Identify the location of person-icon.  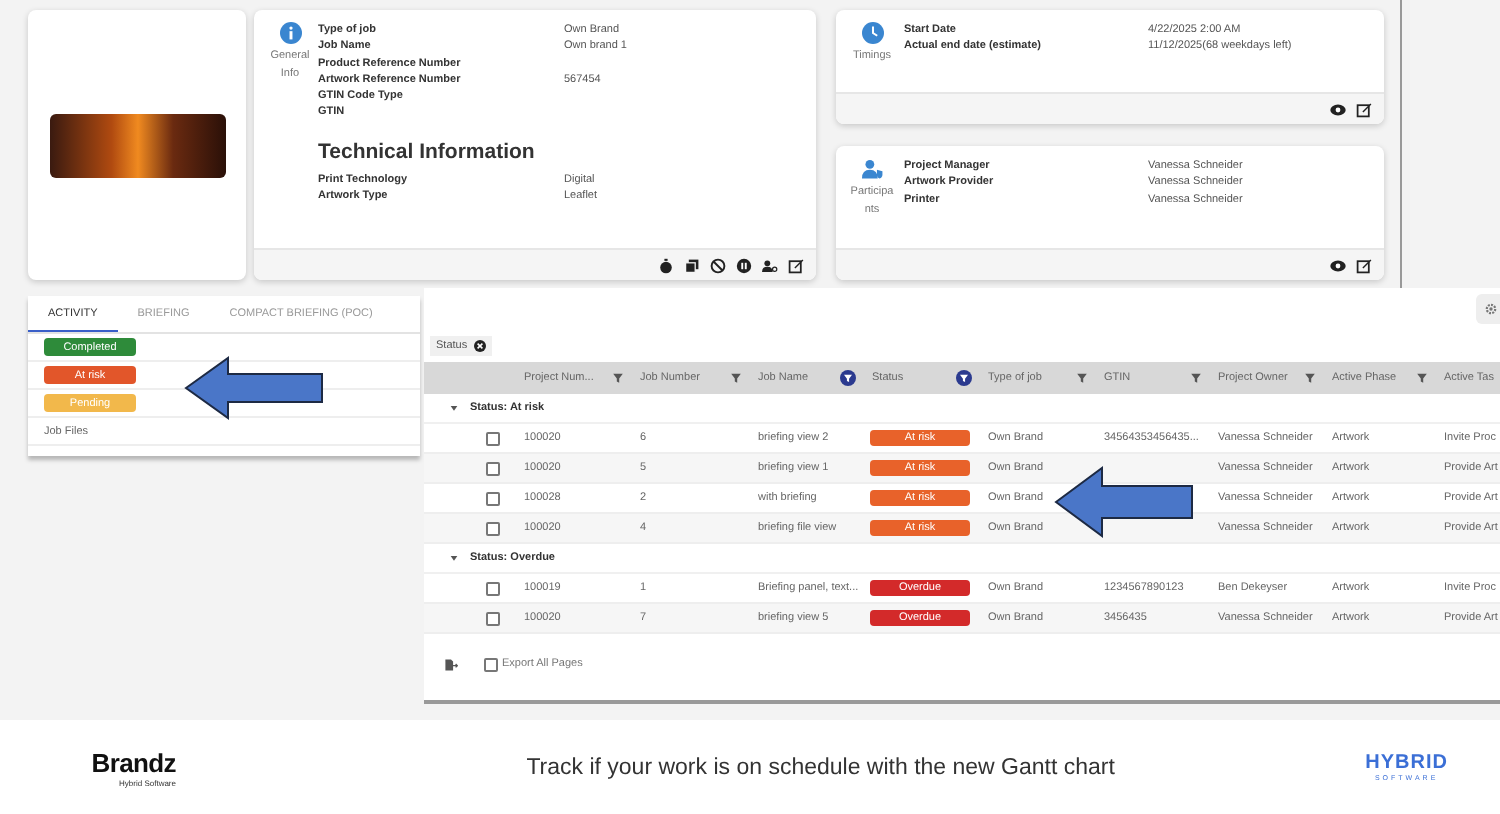
(872, 169).